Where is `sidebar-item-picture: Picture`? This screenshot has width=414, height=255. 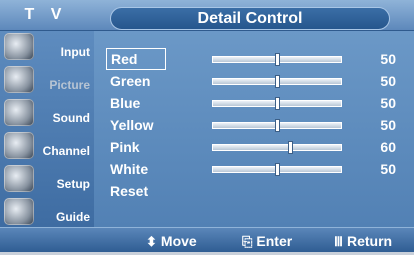
sidebar-item-picture: Picture is located at coordinates (47, 79).